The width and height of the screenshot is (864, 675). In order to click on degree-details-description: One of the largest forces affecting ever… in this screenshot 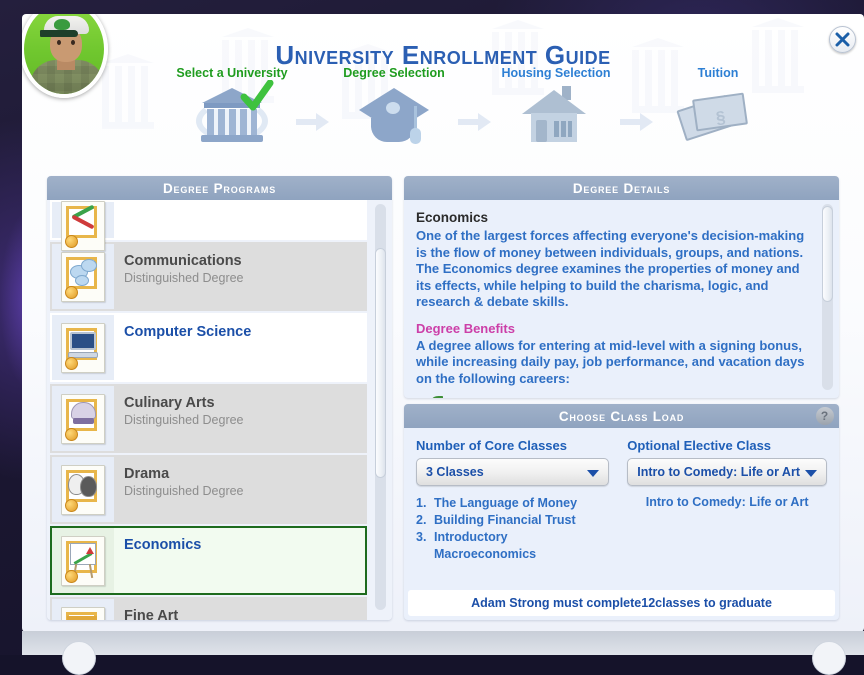, I will do `click(610, 268)`.